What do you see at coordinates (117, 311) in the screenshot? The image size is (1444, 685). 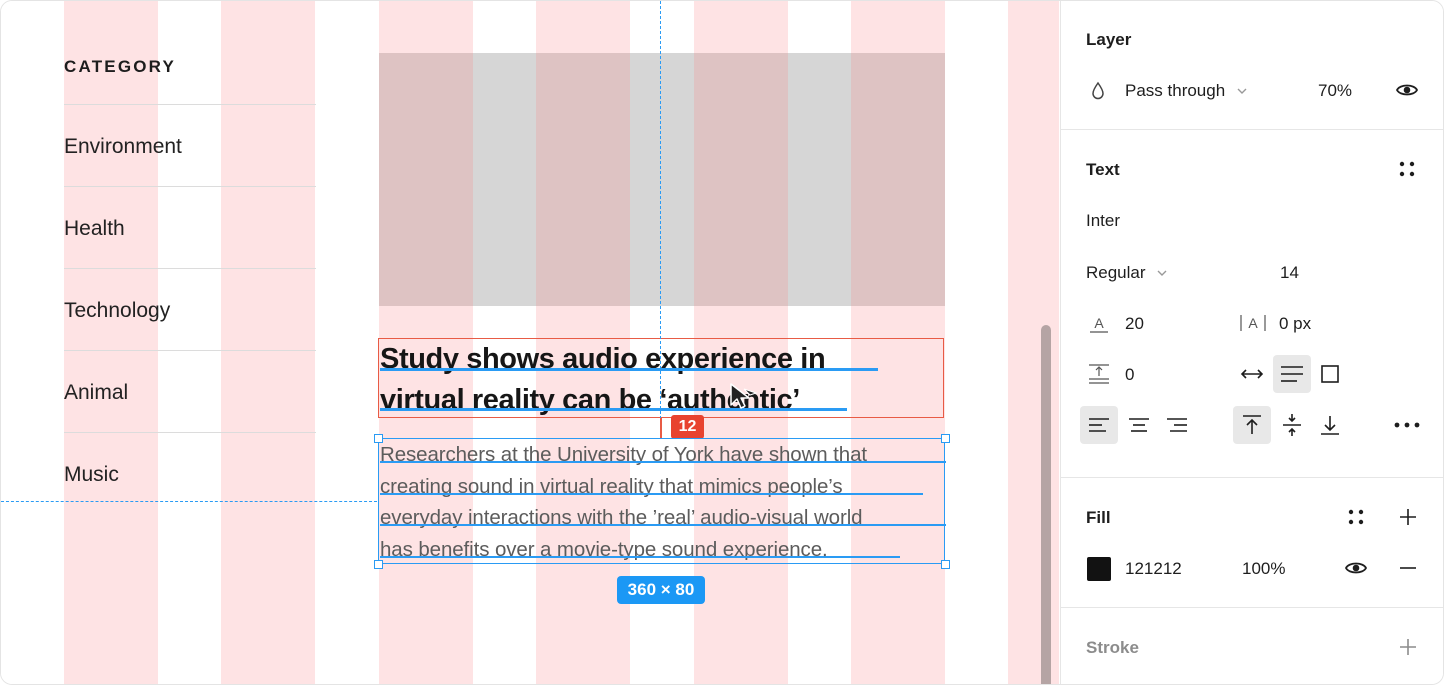 I see `category-item-technology: Technology` at bounding box center [117, 311].